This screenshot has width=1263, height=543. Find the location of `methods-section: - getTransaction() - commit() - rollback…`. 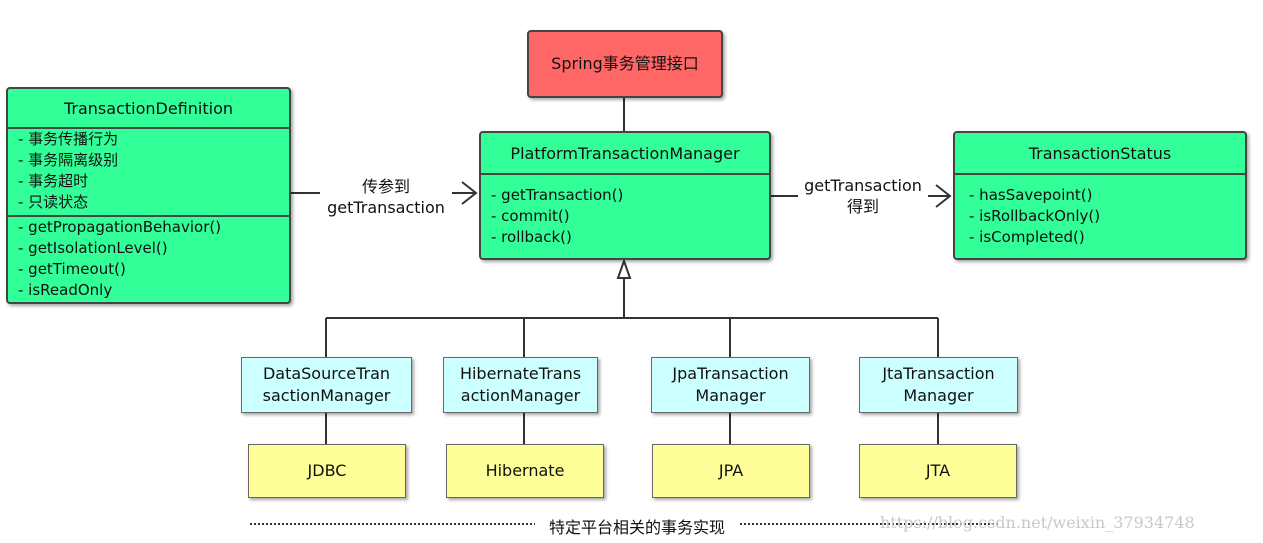

methods-section: - getTransaction() - commit() - rollback… is located at coordinates (625, 211).